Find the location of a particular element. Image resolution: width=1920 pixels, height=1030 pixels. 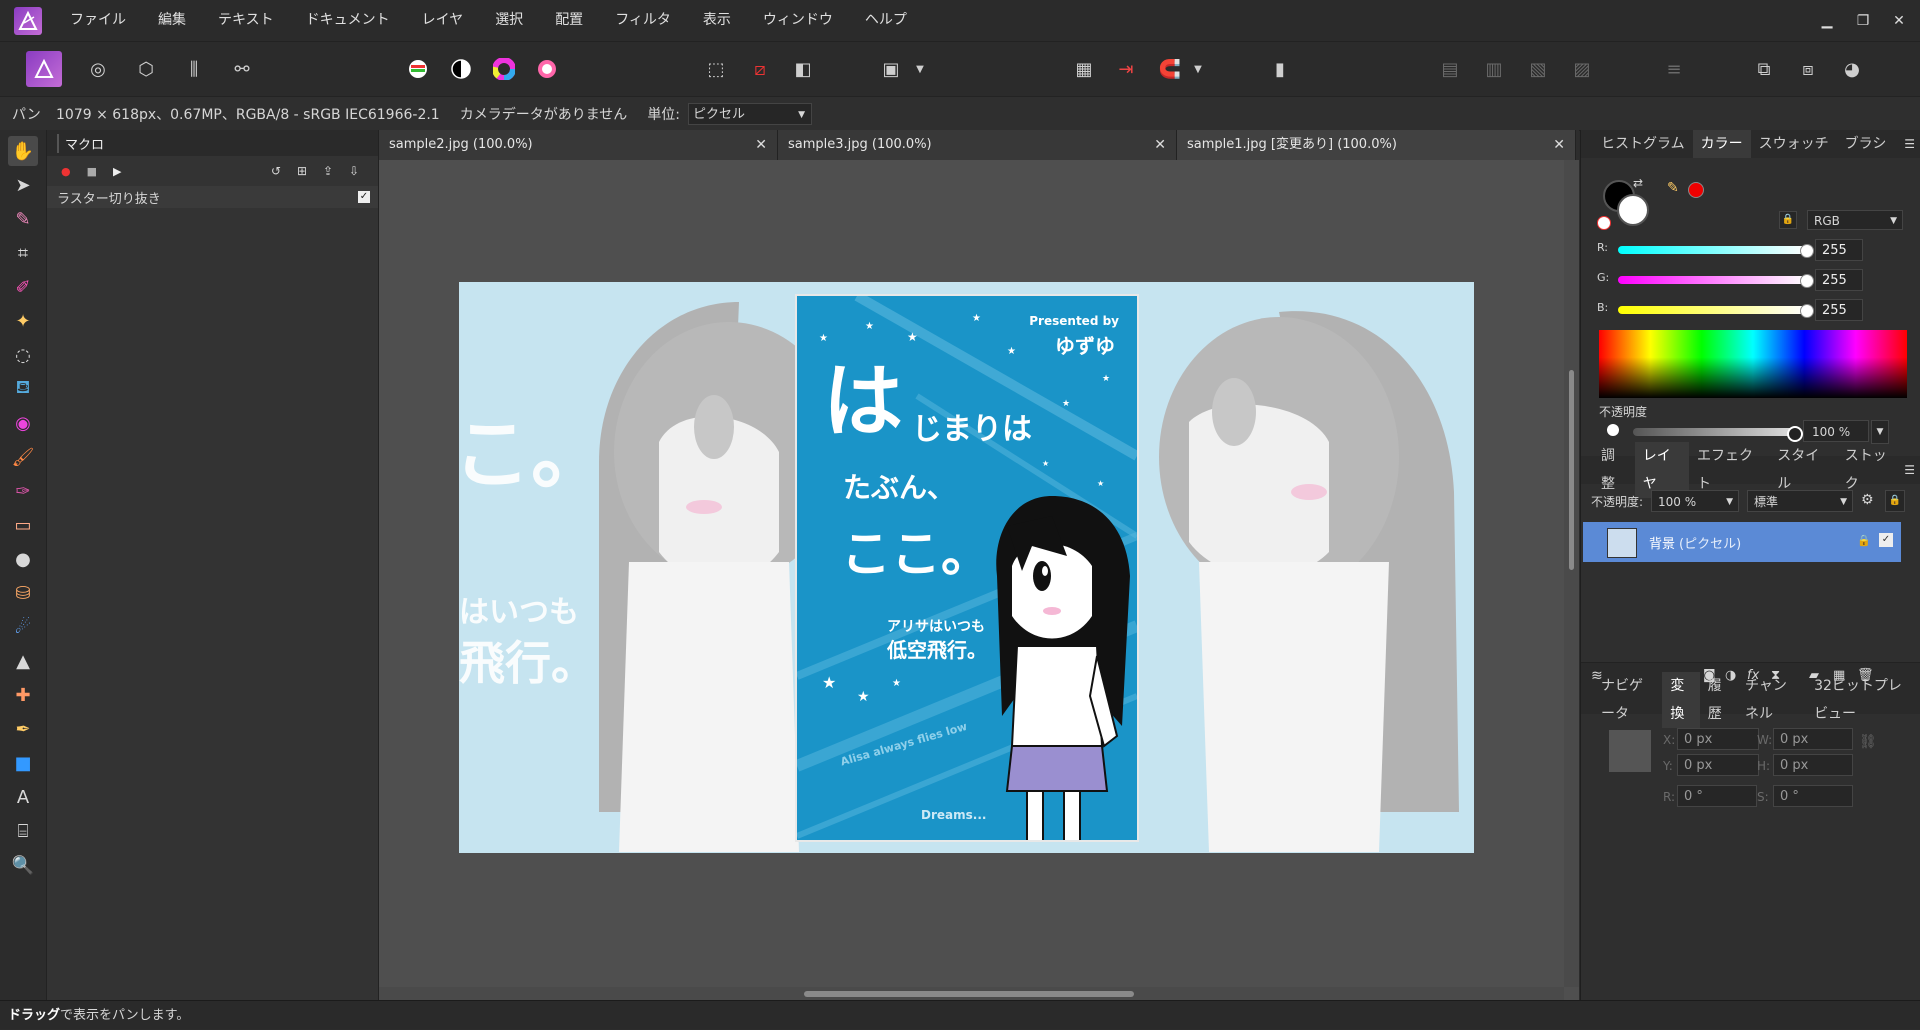

r-value-field: 255 is located at coordinates (1839, 250).